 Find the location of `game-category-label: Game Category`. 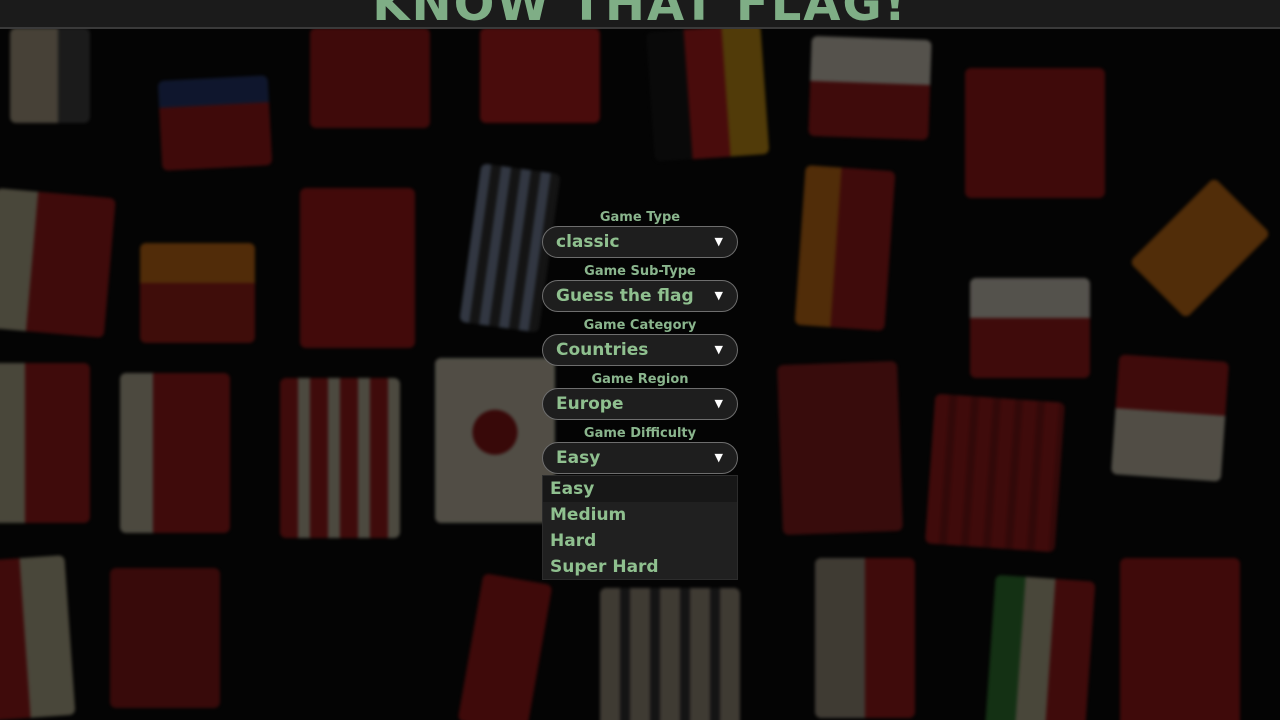

game-category-label: Game Category is located at coordinates (640, 325).